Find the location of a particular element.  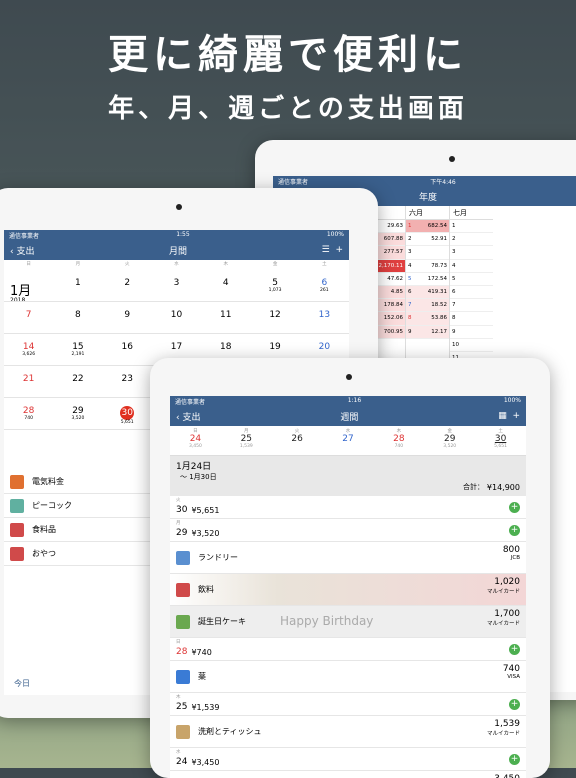

calendar-day: 4 is located at coordinates (226, 286).